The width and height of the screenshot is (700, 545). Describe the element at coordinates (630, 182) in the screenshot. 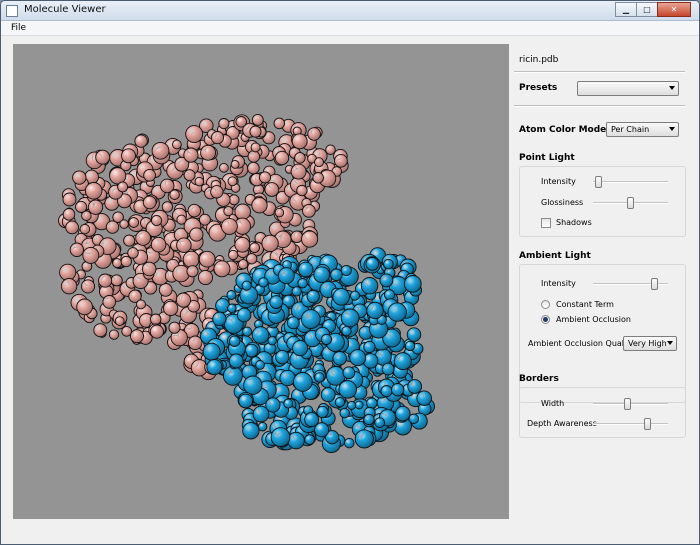

I see `point-intensity-slider` at that location.